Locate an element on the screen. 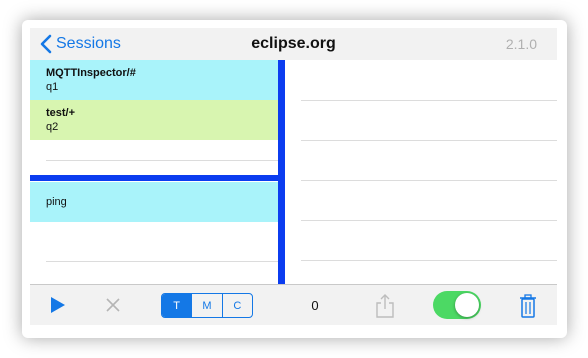 This screenshot has height=358, width=588. play-button is located at coordinates (58, 305).